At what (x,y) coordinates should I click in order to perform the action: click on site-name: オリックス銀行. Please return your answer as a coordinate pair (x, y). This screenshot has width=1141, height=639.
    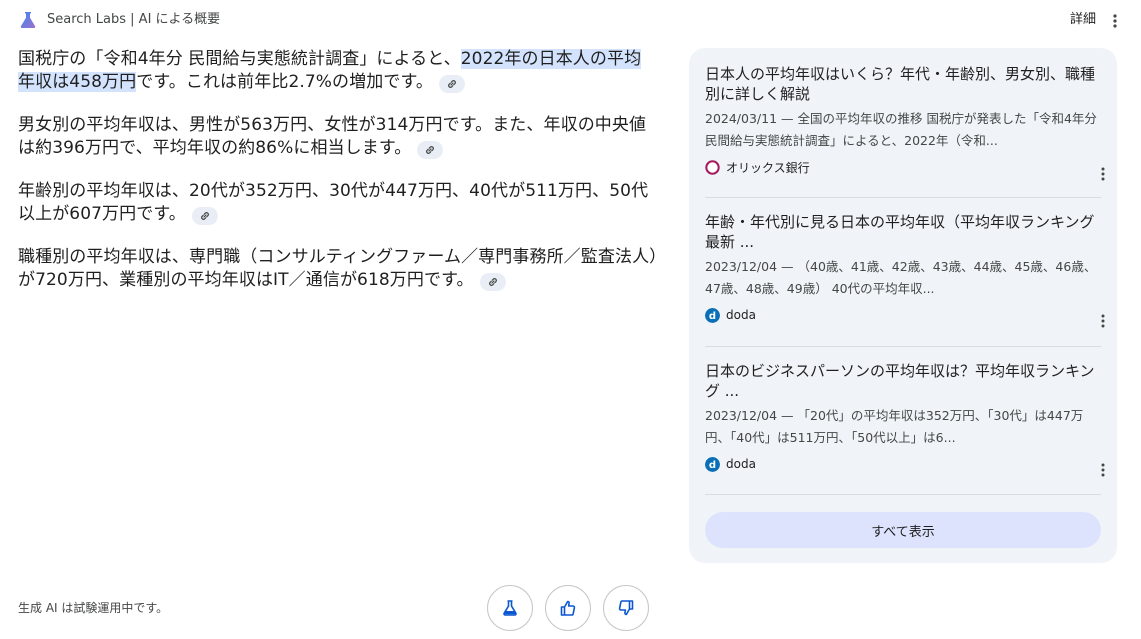
    Looking at the image, I should click on (768, 167).